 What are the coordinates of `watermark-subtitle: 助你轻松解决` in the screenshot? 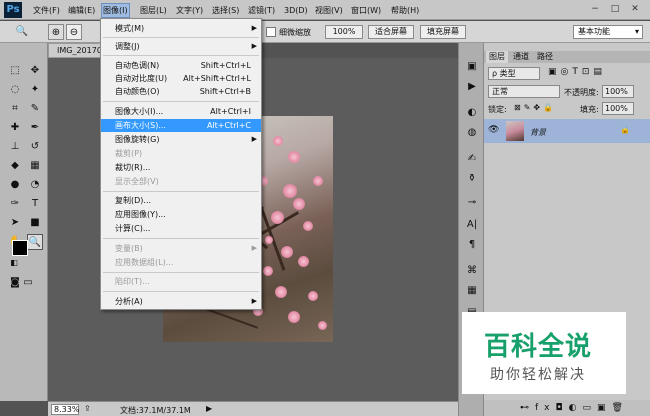 It's located at (538, 375).